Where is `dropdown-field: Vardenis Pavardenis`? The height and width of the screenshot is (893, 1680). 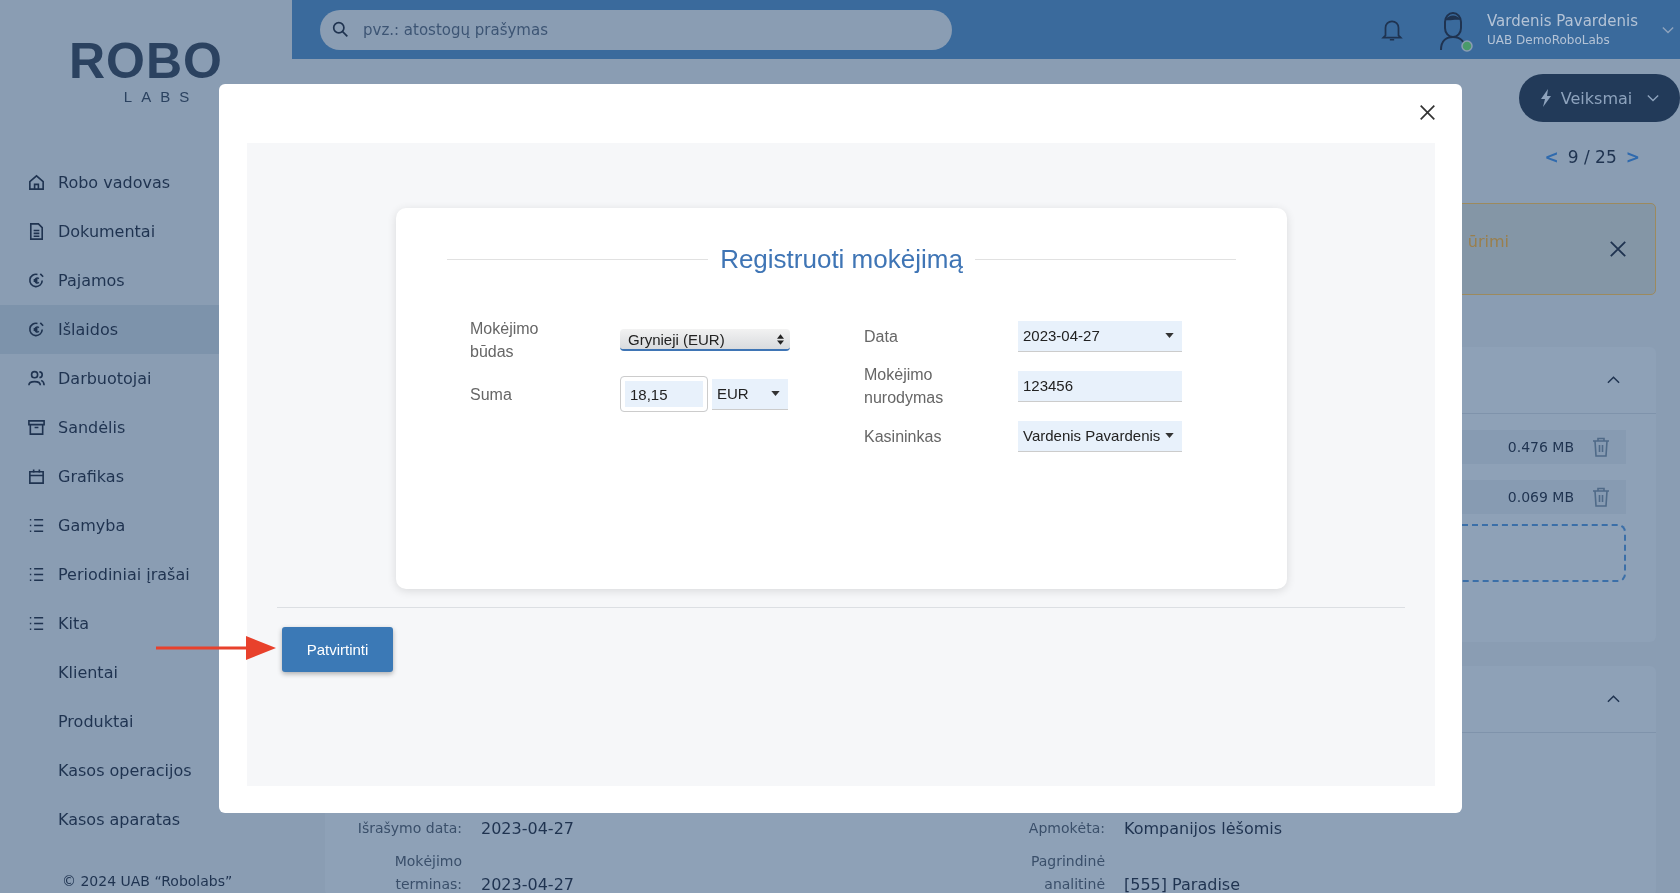
dropdown-field: Vardenis Pavardenis is located at coordinates (1100, 436).